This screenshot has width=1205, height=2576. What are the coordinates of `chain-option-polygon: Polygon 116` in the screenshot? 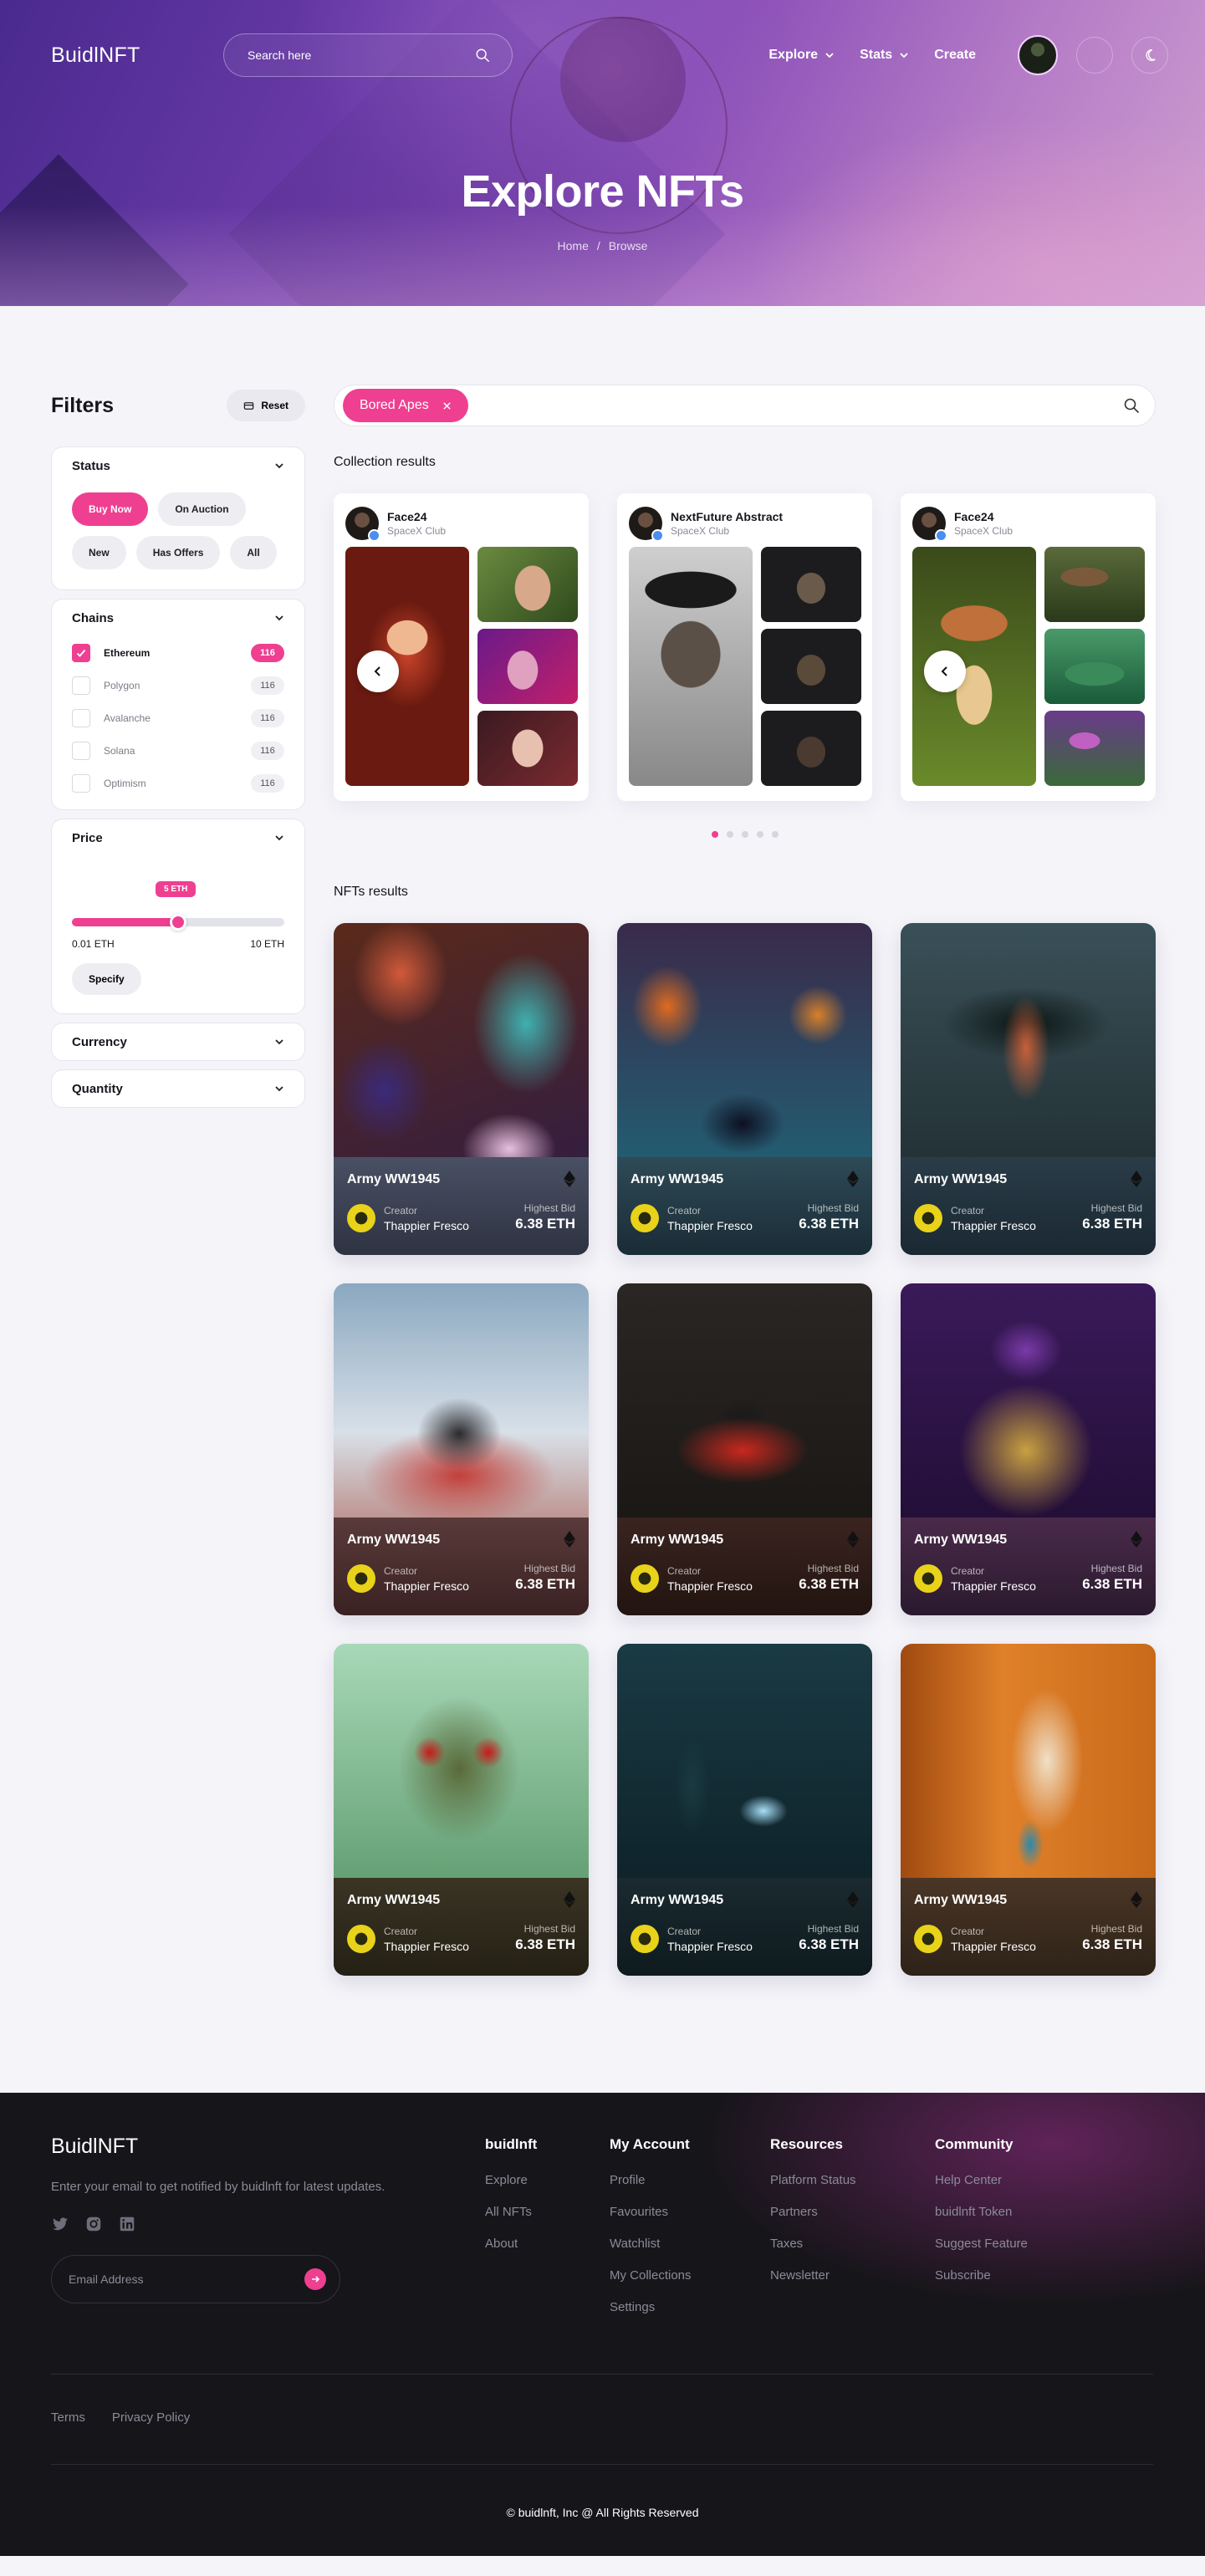 It's located at (178, 685).